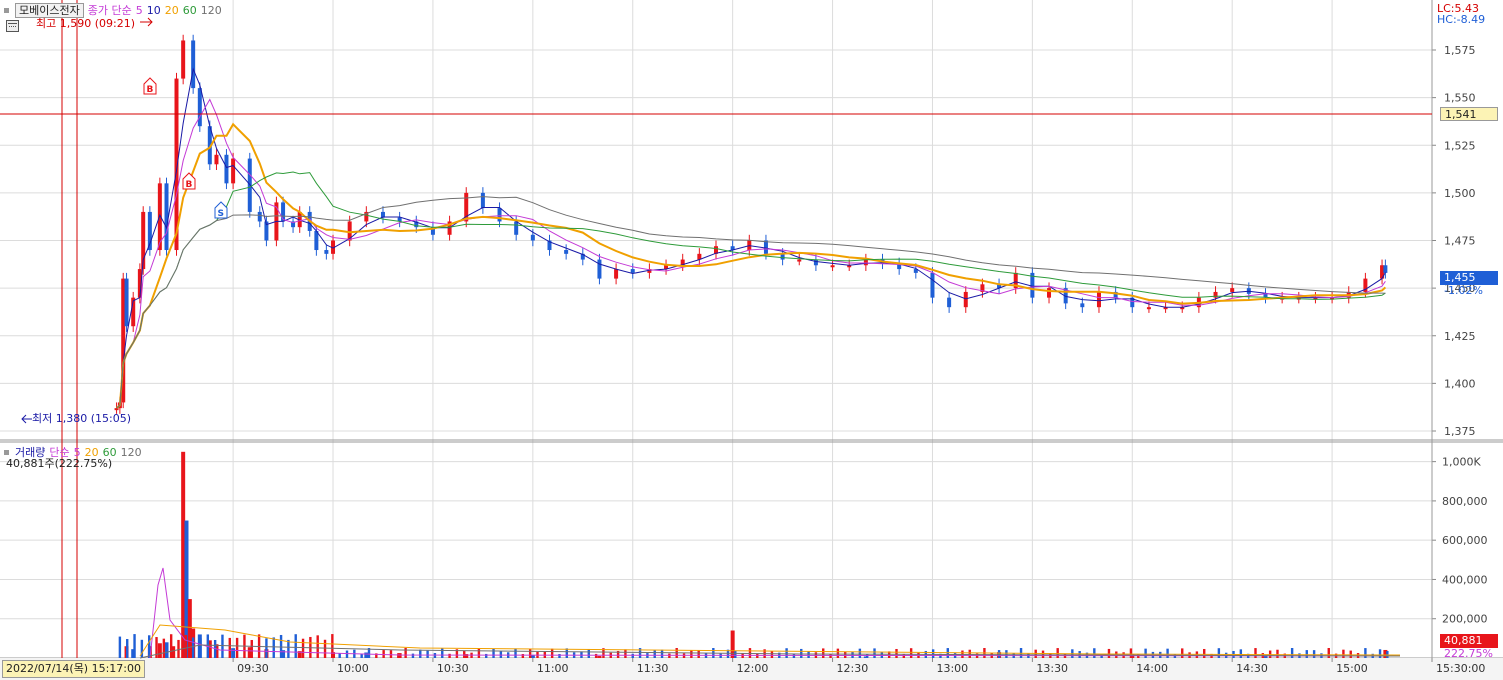  I want to click on volume-tick-label-3: 800,000, so click(1465, 501).